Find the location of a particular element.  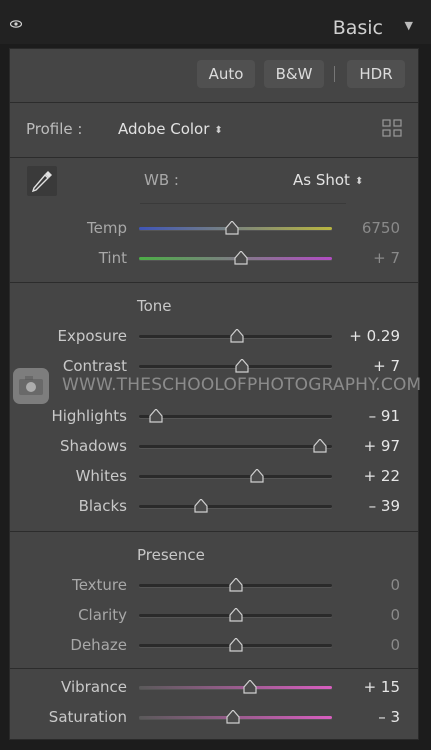

highlights-slider-thumb is located at coordinates (156, 416).